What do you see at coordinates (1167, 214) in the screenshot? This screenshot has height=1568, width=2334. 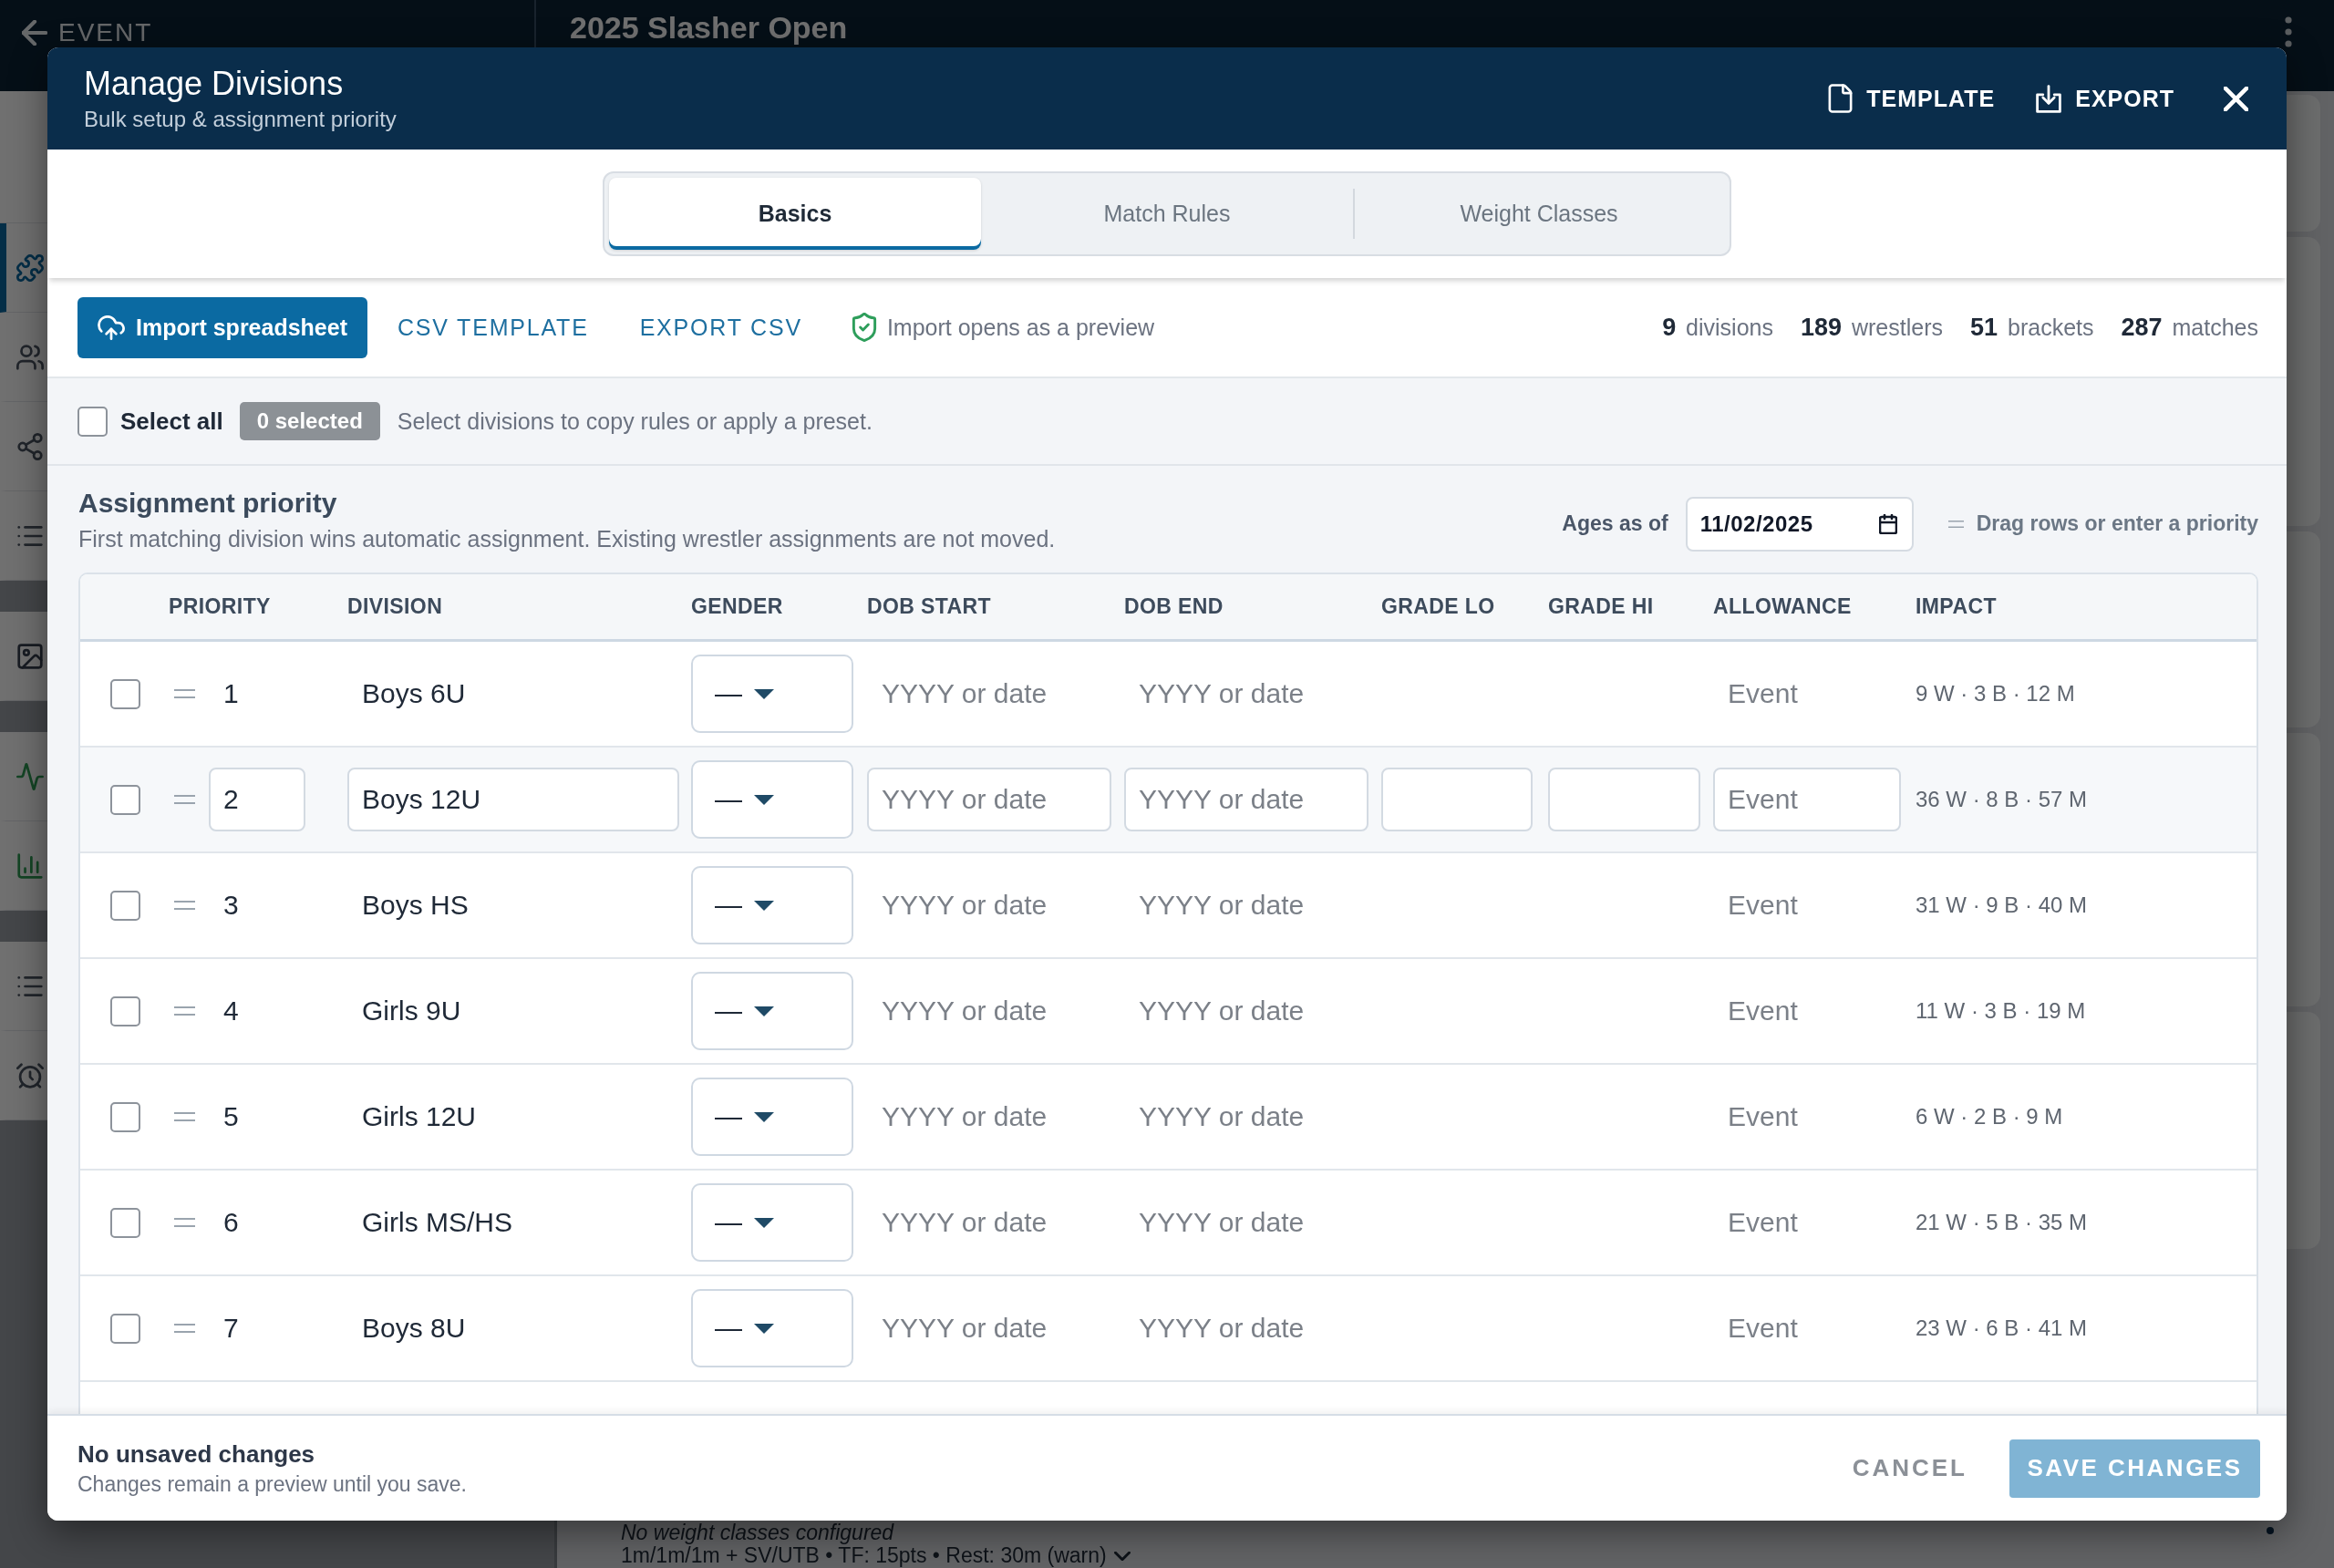 I see `tab: Match Rules` at bounding box center [1167, 214].